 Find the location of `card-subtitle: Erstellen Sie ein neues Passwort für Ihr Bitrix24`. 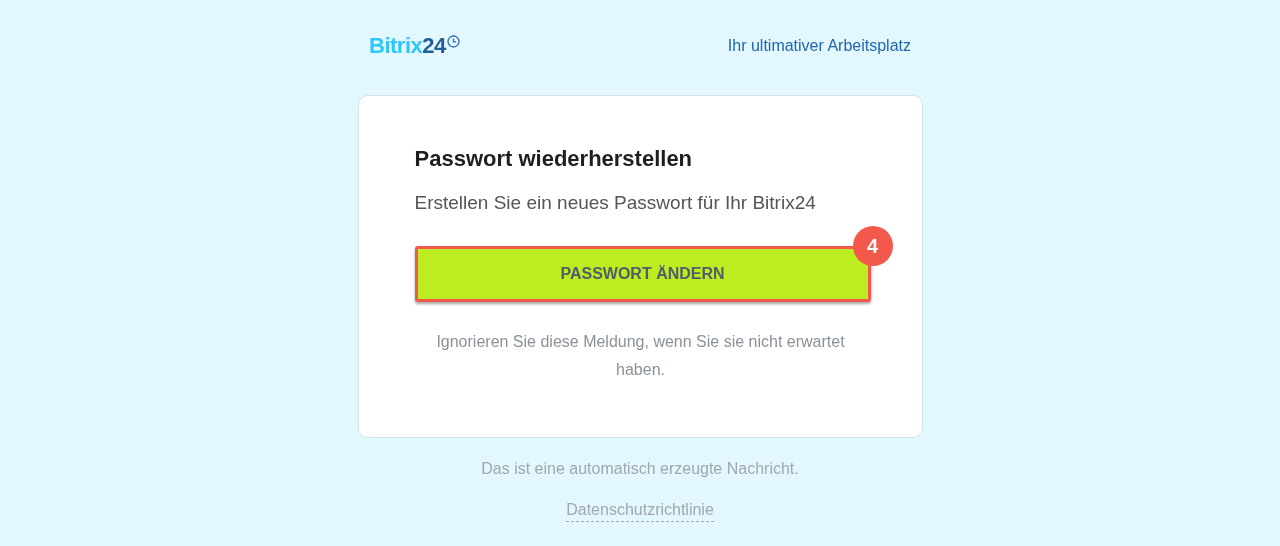

card-subtitle: Erstellen Sie ein neues Passwort für Ihr Bitrix24 is located at coordinates (615, 203).